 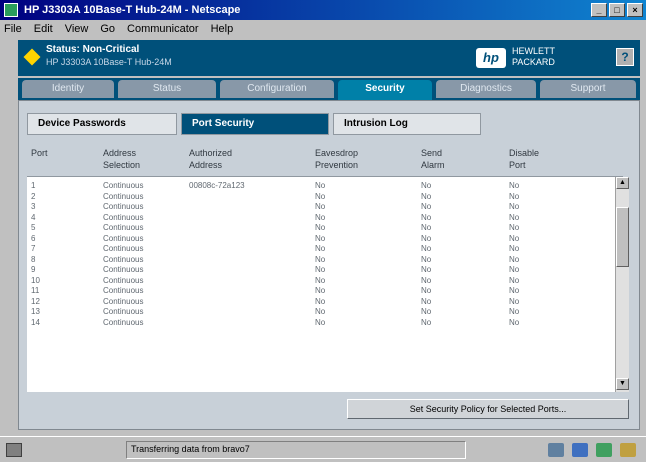 I want to click on maximize-button: □, so click(x=617, y=10).